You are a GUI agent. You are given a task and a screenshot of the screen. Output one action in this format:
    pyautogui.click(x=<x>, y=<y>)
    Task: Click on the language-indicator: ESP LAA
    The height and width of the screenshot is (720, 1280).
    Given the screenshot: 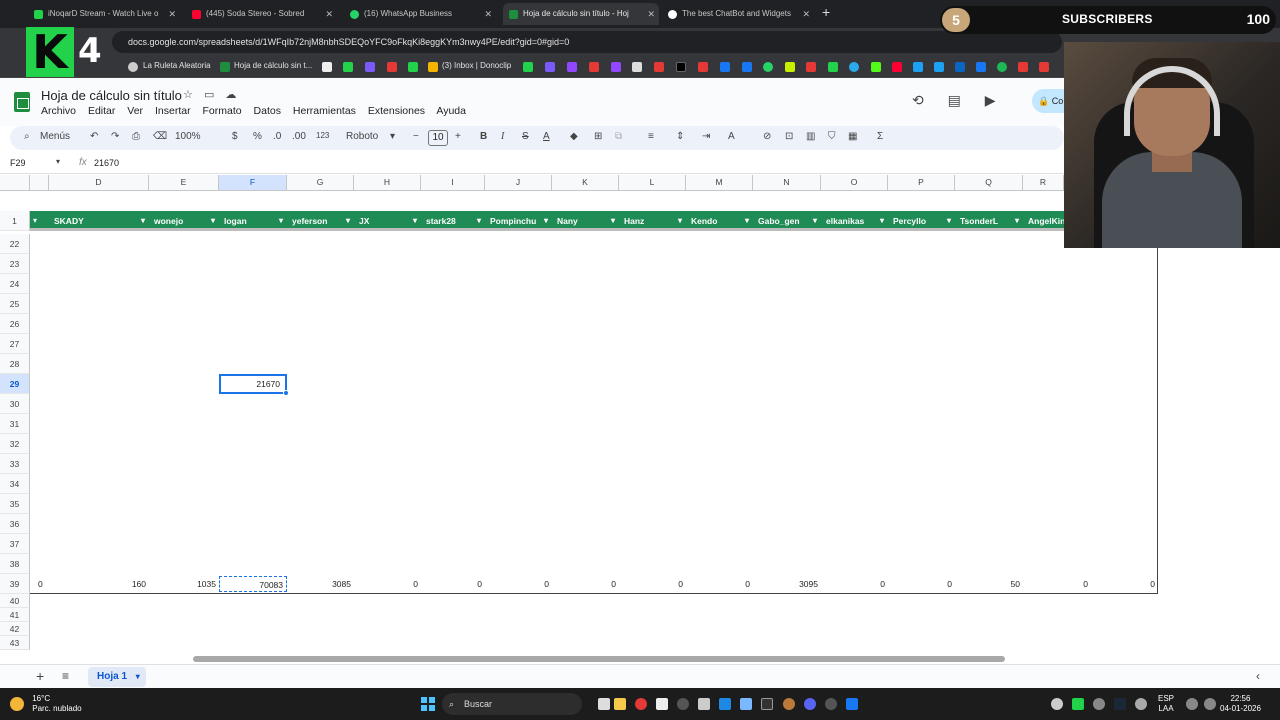 What is the action you would take?
    pyautogui.click(x=1166, y=704)
    